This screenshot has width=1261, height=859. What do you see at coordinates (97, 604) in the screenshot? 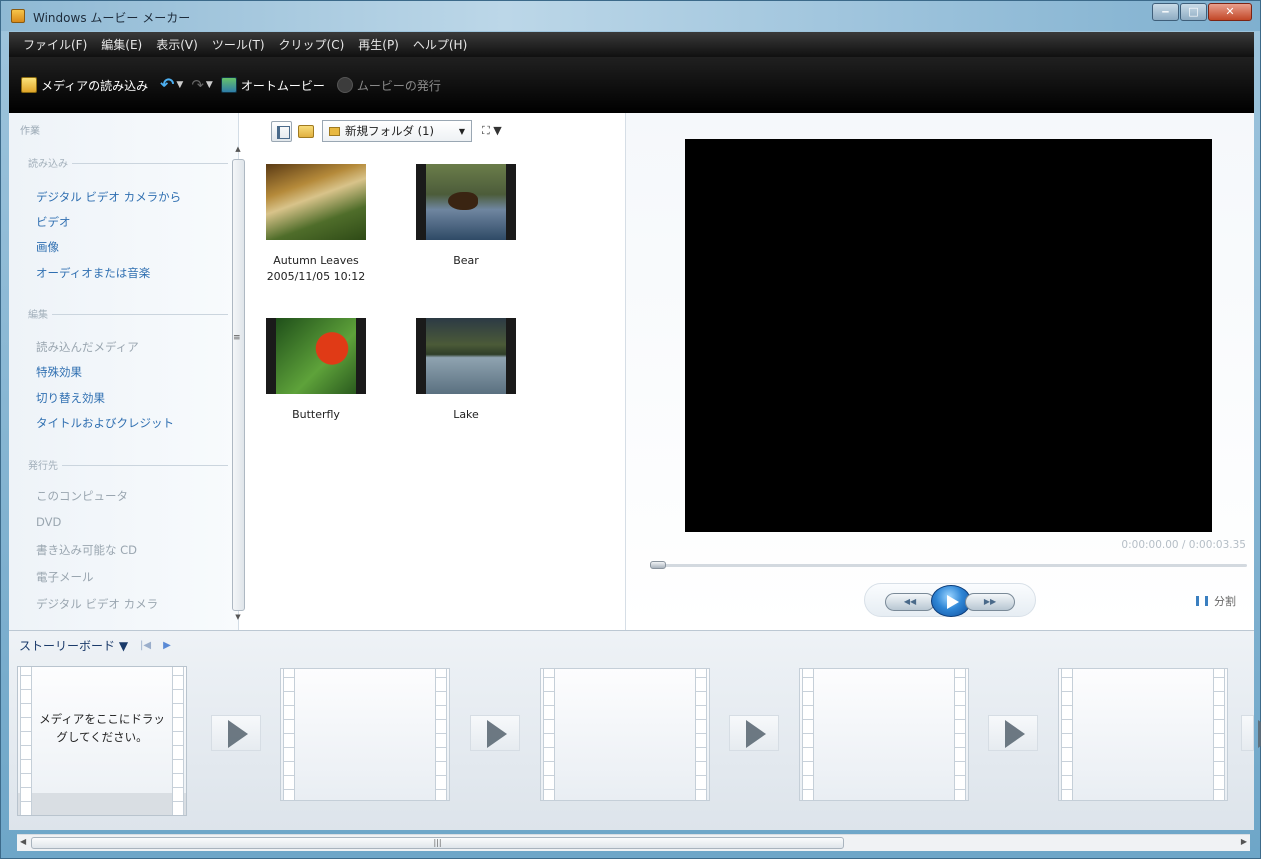
I see `task-to-camera: デジタル ビデオ カメラ` at bounding box center [97, 604].